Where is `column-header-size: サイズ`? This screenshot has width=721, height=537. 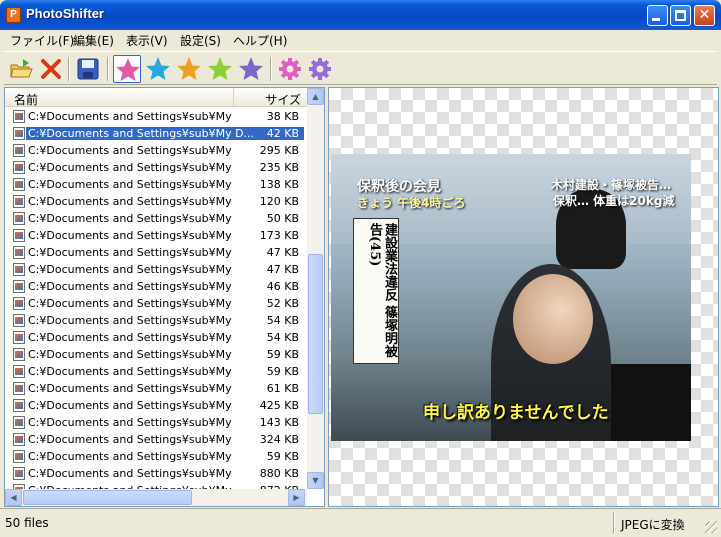 column-header-size: サイズ is located at coordinates (271, 97).